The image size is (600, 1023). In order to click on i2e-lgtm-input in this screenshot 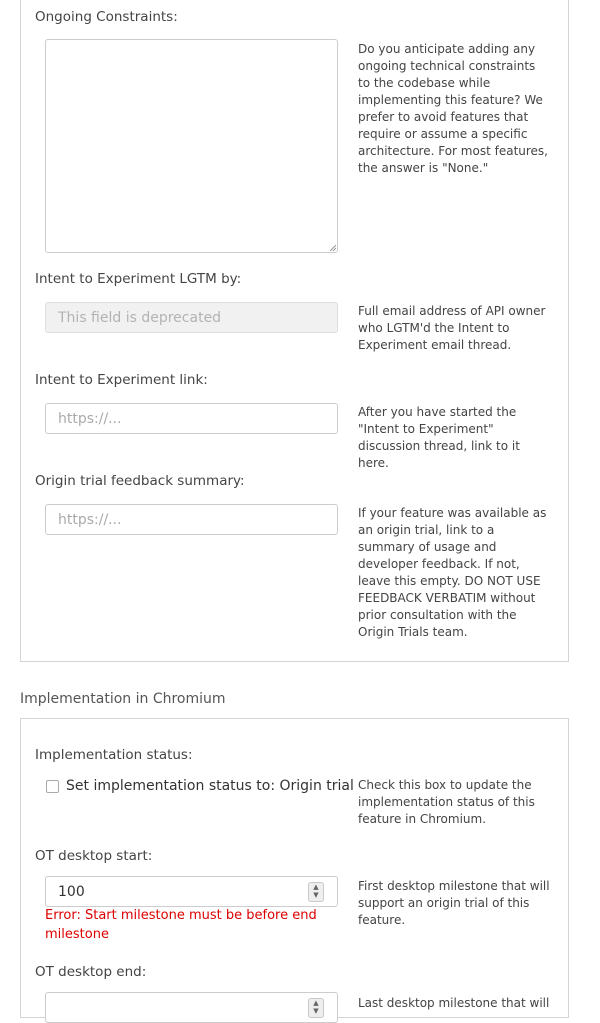, I will do `click(191, 317)`.